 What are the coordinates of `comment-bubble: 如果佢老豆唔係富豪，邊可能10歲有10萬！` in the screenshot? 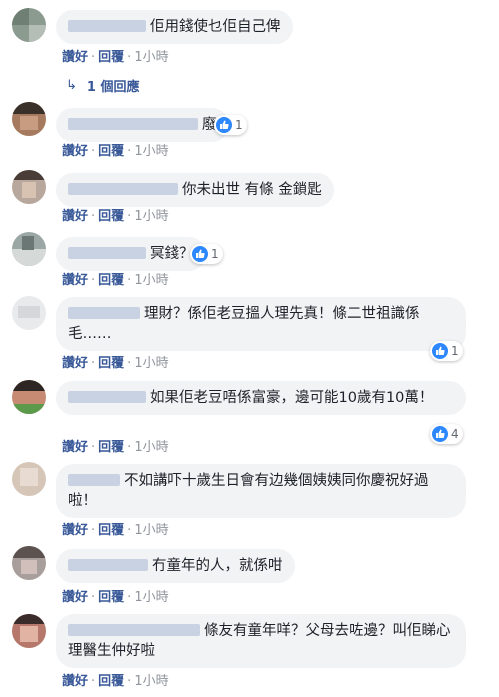 It's located at (261, 398).